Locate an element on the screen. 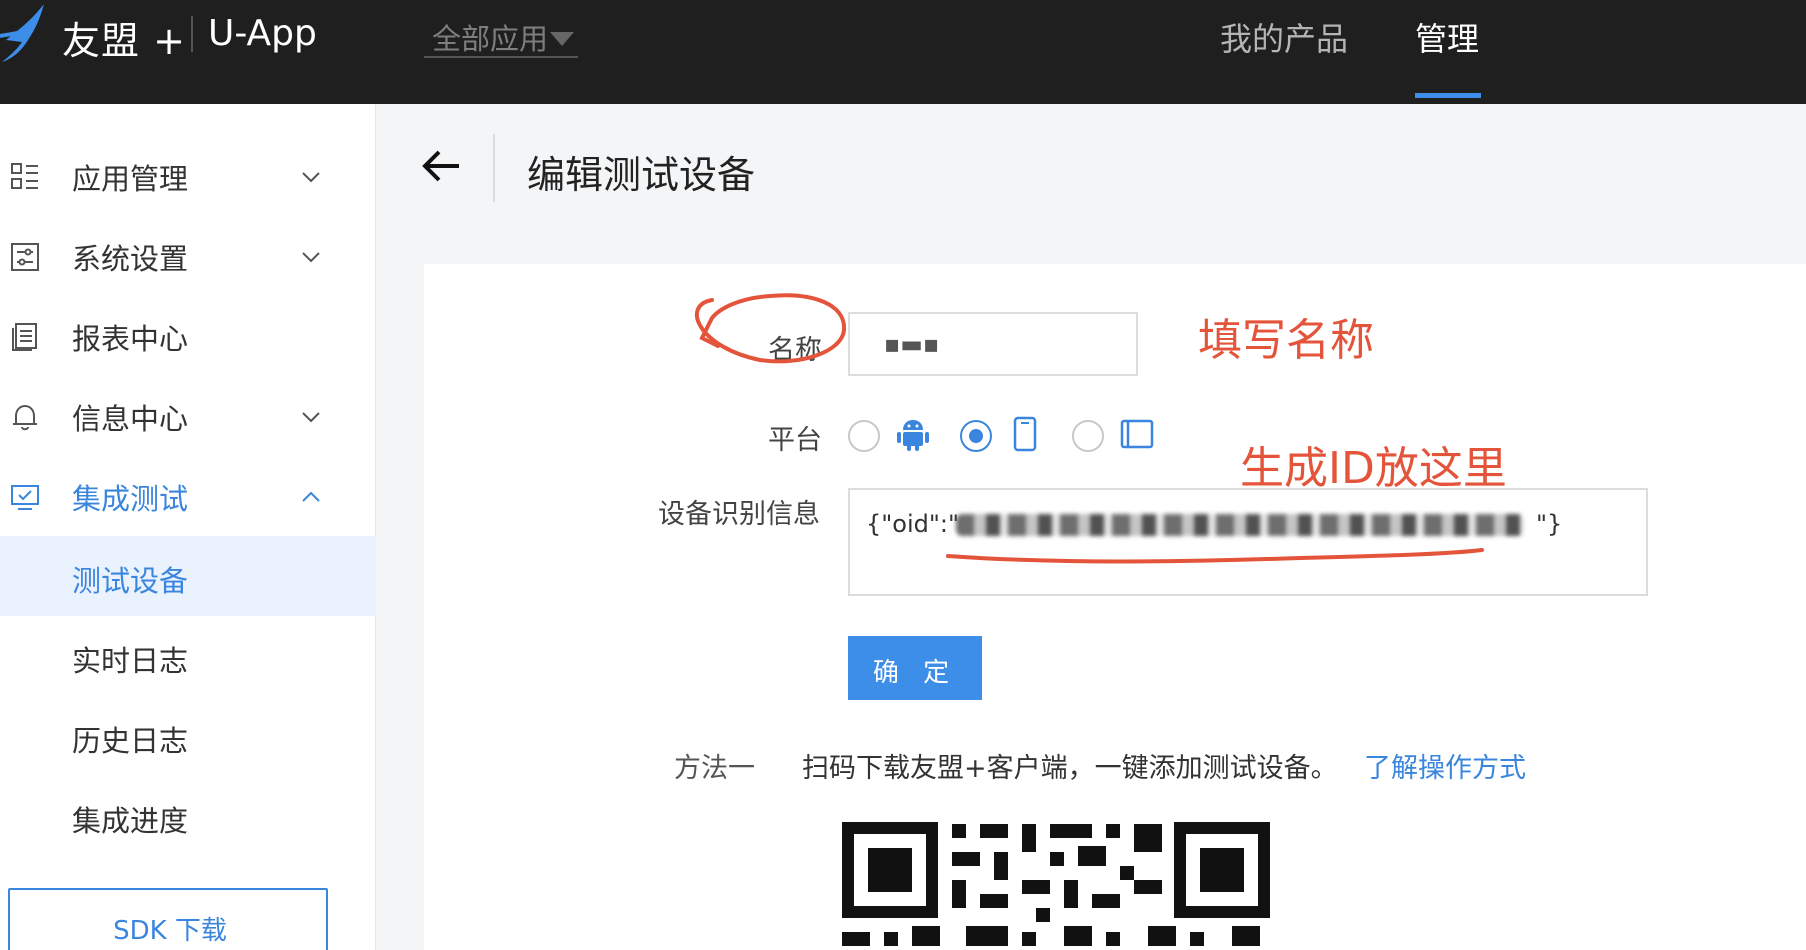 The image size is (1806, 950). sidebar-item-label: 报表中心 is located at coordinates (130, 339).